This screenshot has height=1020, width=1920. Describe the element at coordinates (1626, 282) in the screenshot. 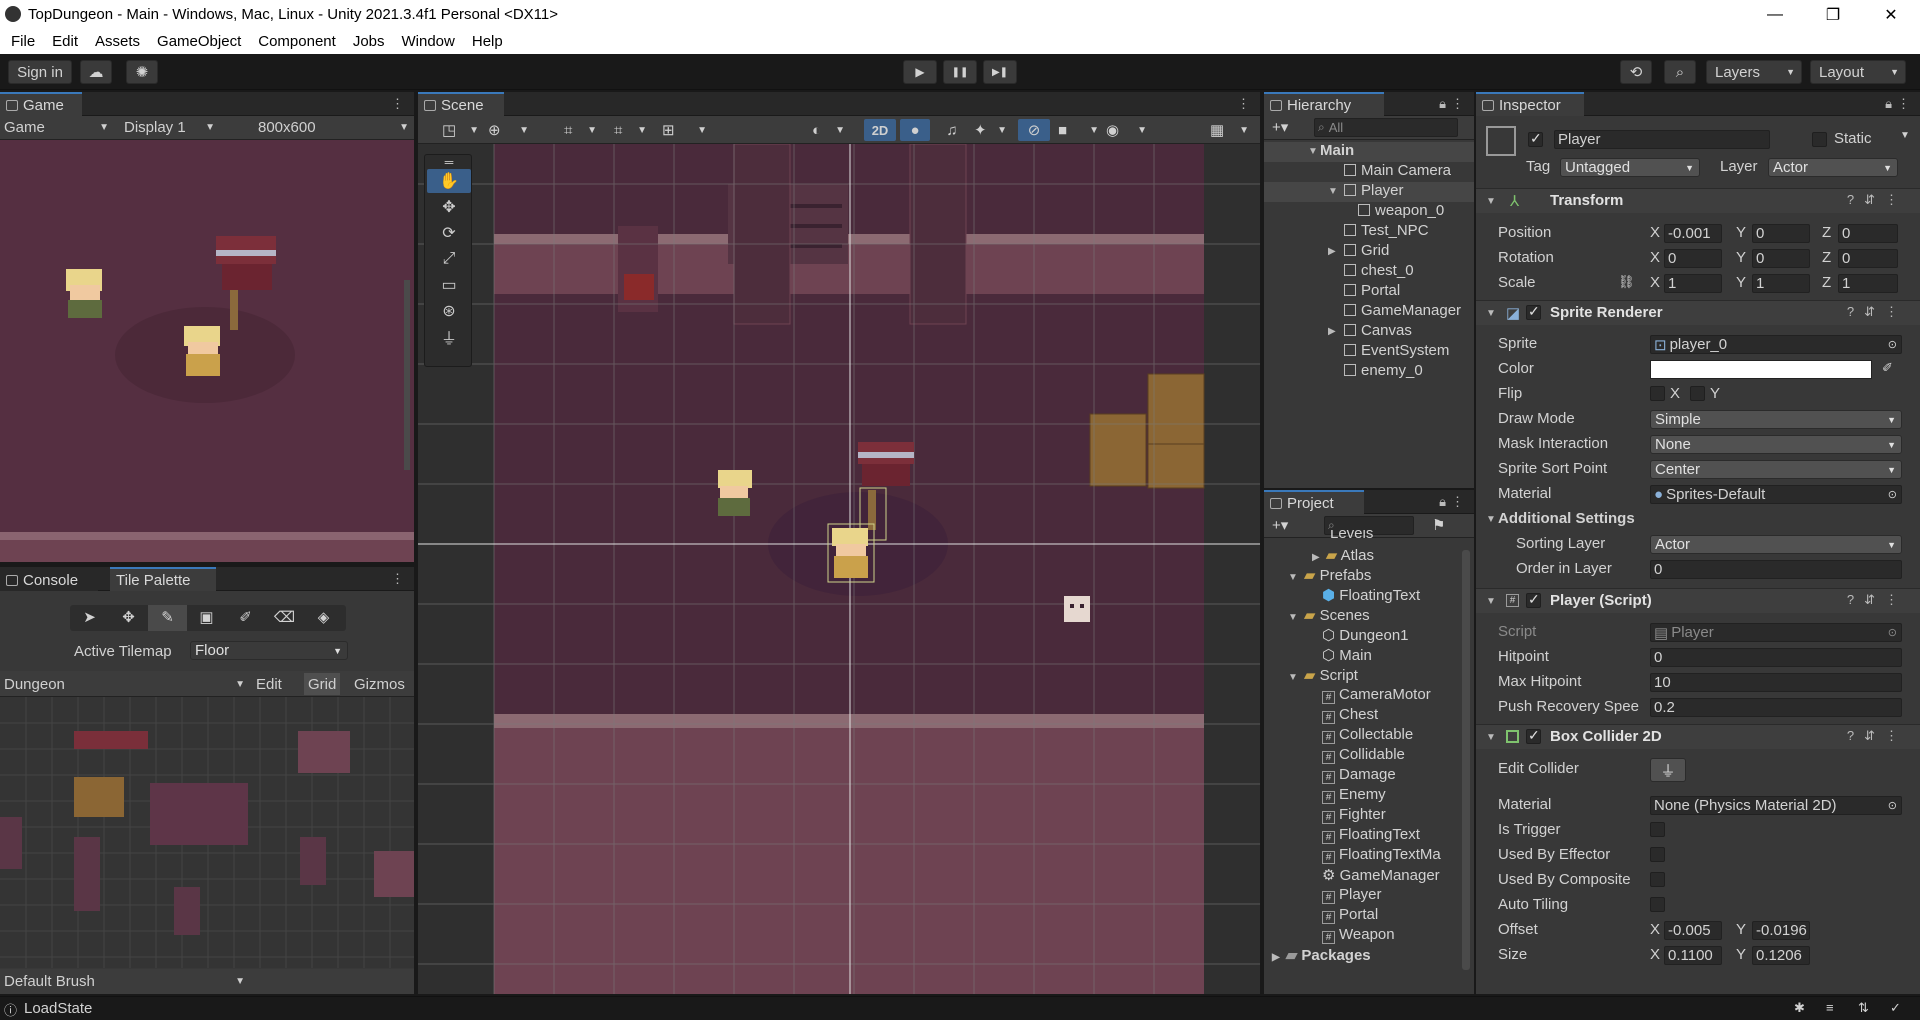

I see `constrain-proportions-icon: ⛓` at that location.